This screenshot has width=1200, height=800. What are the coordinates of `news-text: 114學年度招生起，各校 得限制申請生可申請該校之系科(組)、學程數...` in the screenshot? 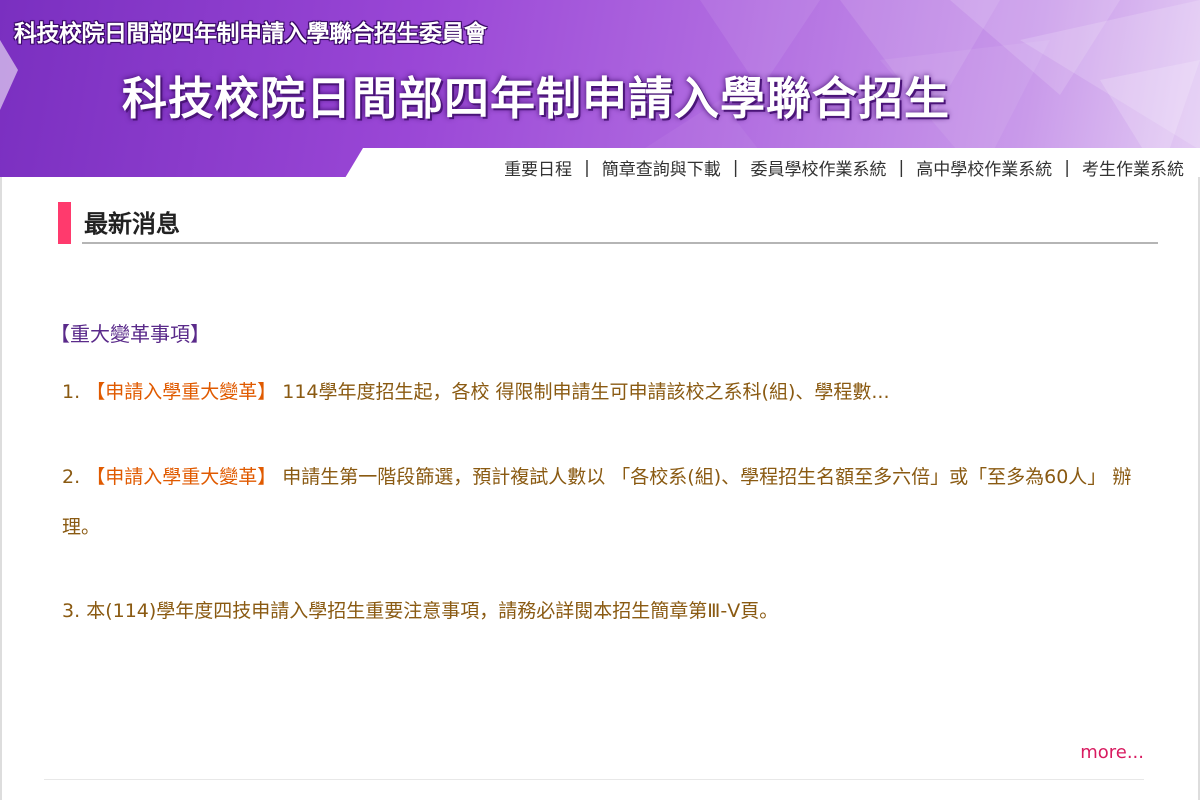 It's located at (583, 392).